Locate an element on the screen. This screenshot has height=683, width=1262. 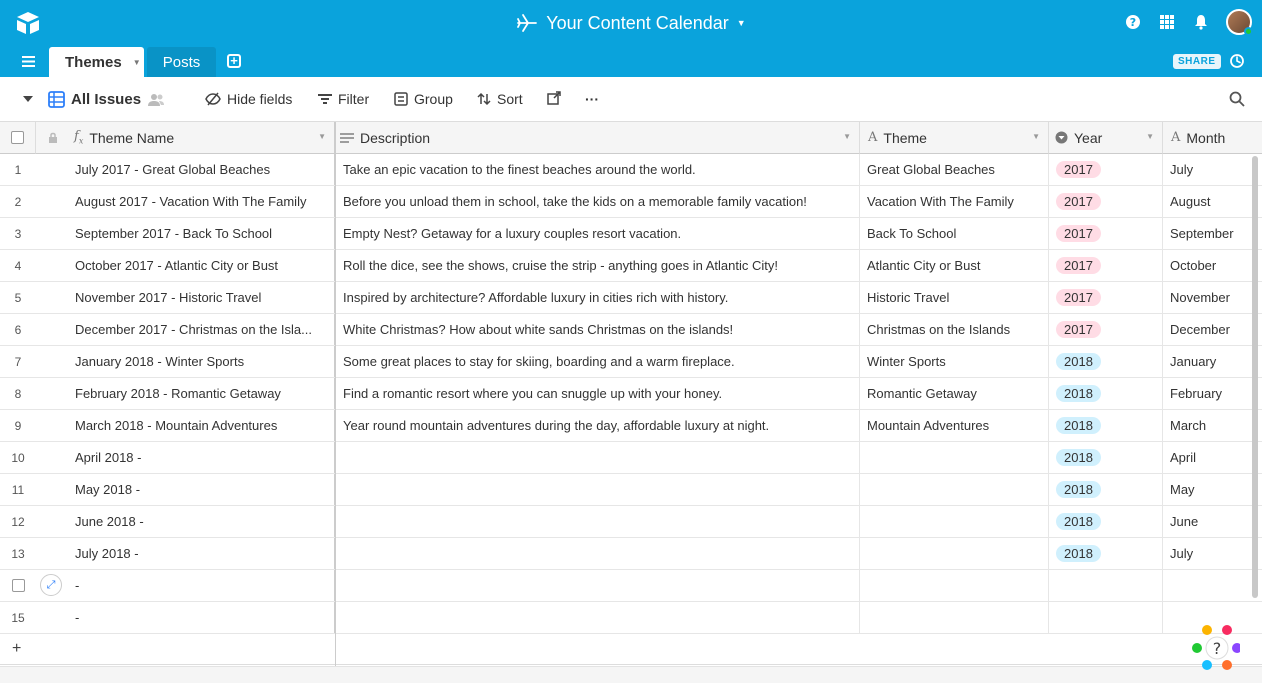
cell-theme-name: July 2017 - Great Global Beaches is located at coordinates (203, 169).